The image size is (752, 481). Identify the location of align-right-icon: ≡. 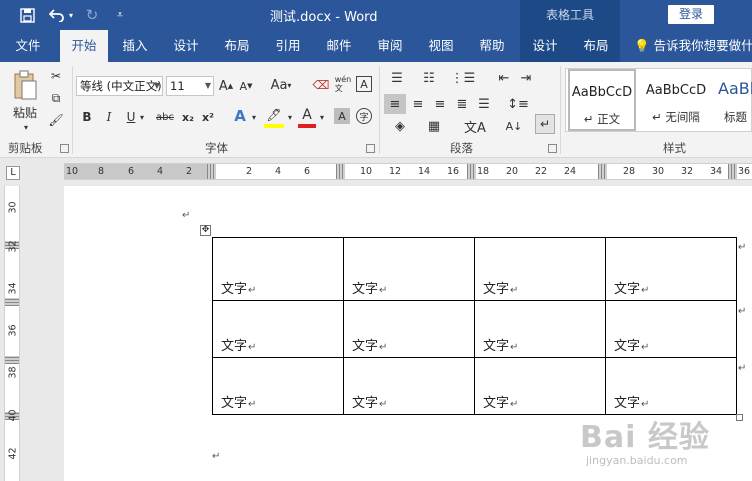
(440, 104).